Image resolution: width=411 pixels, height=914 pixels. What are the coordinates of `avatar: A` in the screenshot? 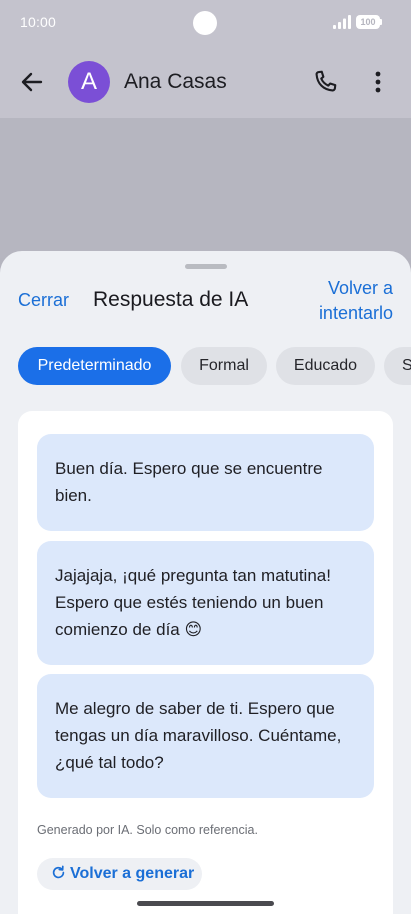 It's located at (89, 82).